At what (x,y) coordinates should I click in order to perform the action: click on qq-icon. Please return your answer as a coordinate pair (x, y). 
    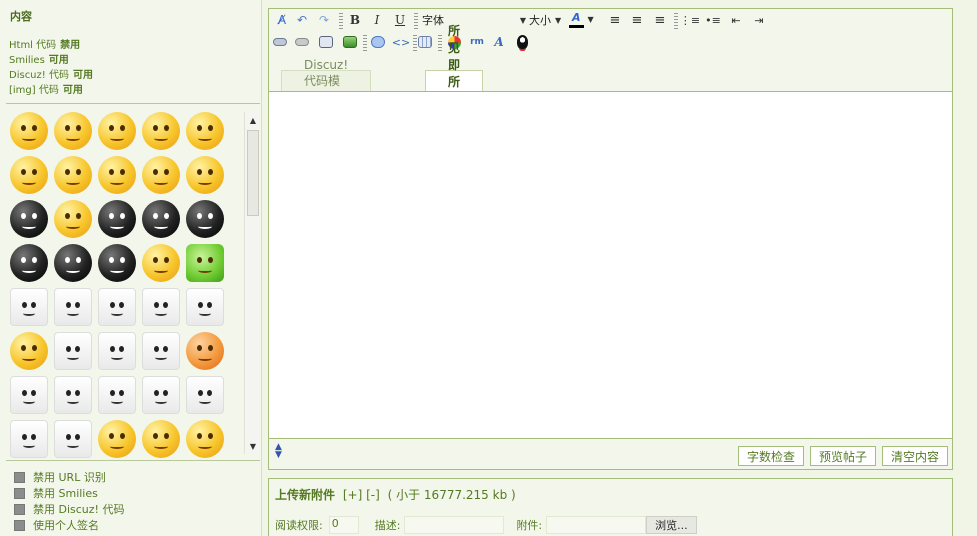
    Looking at the image, I should click on (522, 42).